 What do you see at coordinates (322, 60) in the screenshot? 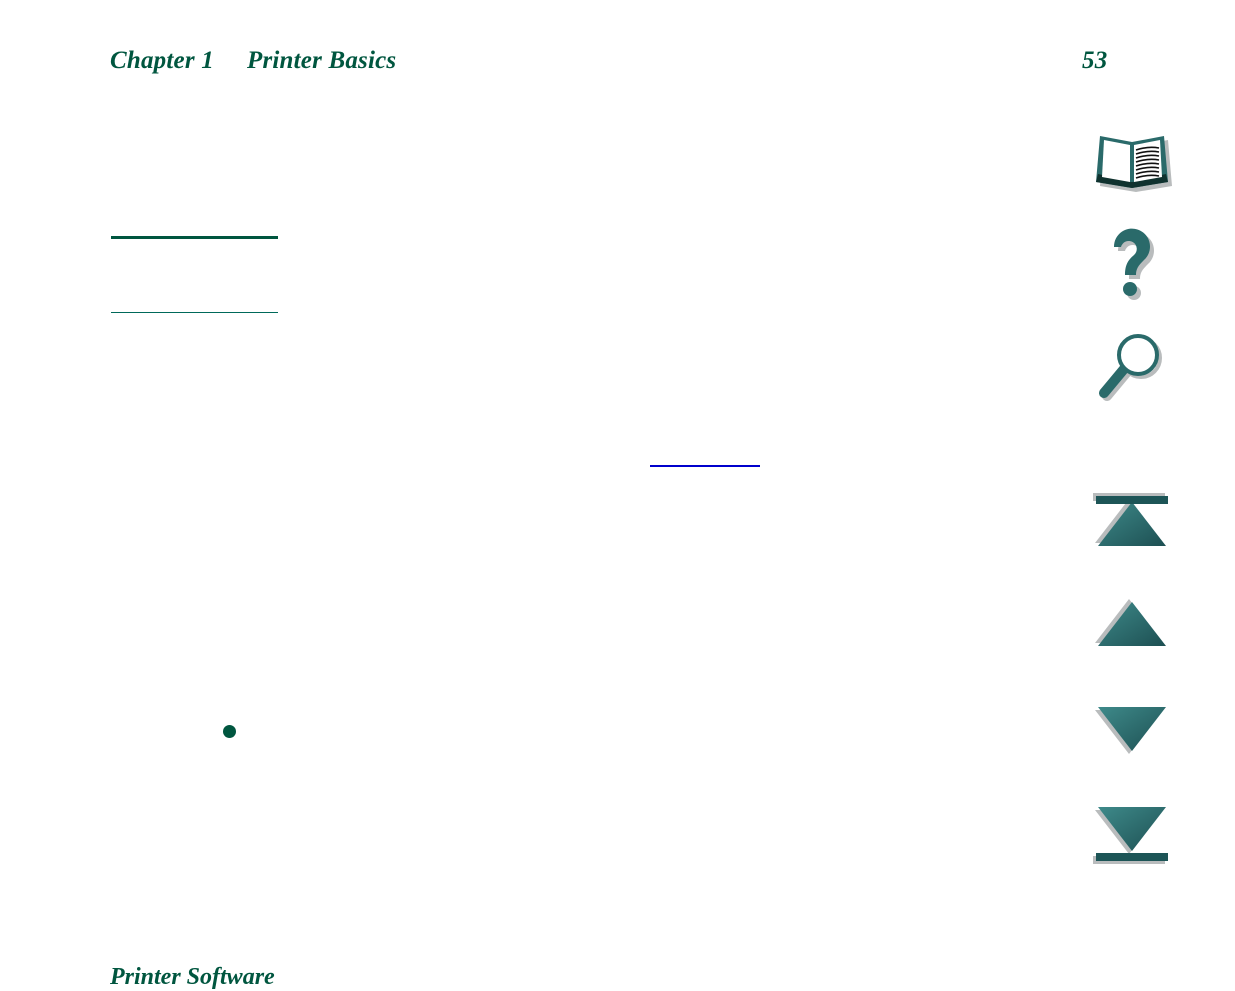
I see `header-chapter-title: Printer Basics` at bounding box center [322, 60].